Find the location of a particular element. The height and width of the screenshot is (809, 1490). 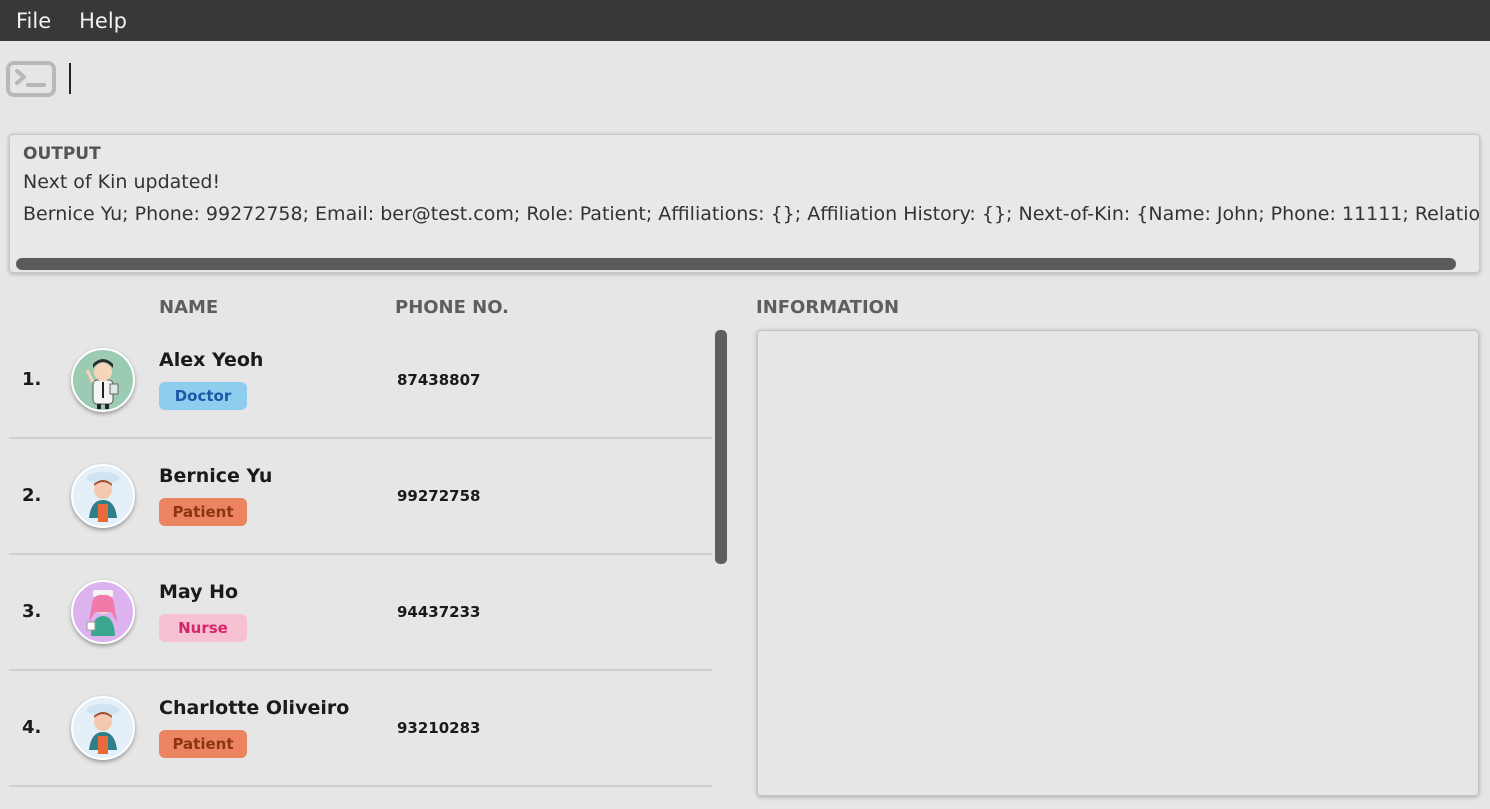

output-message: Next of Kin updated! is located at coordinates (122, 182).